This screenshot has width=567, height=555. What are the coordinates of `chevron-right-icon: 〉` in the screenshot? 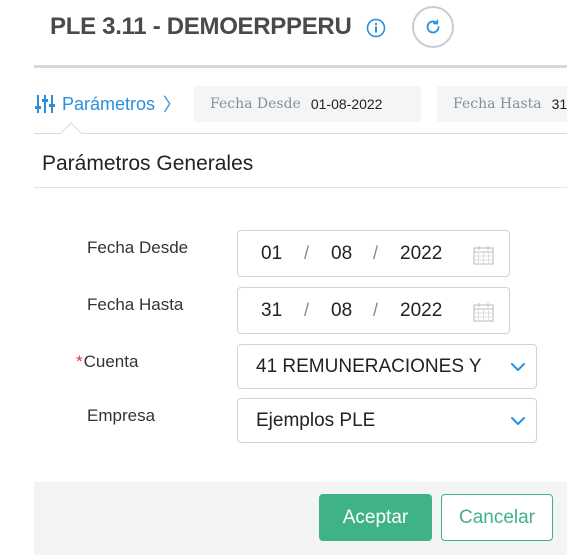 It's located at (172, 105).